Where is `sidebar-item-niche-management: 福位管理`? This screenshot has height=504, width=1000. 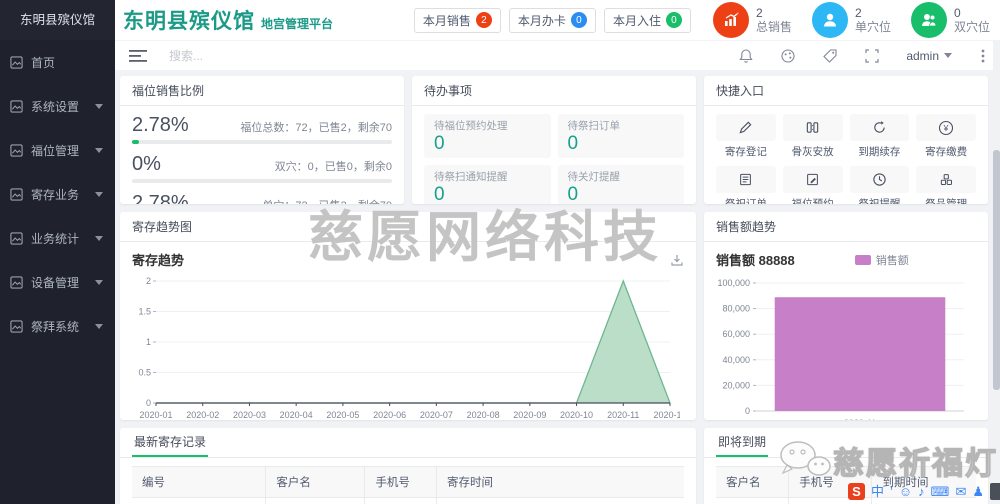 sidebar-item-niche-management: 福位管理 is located at coordinates (57, 150).